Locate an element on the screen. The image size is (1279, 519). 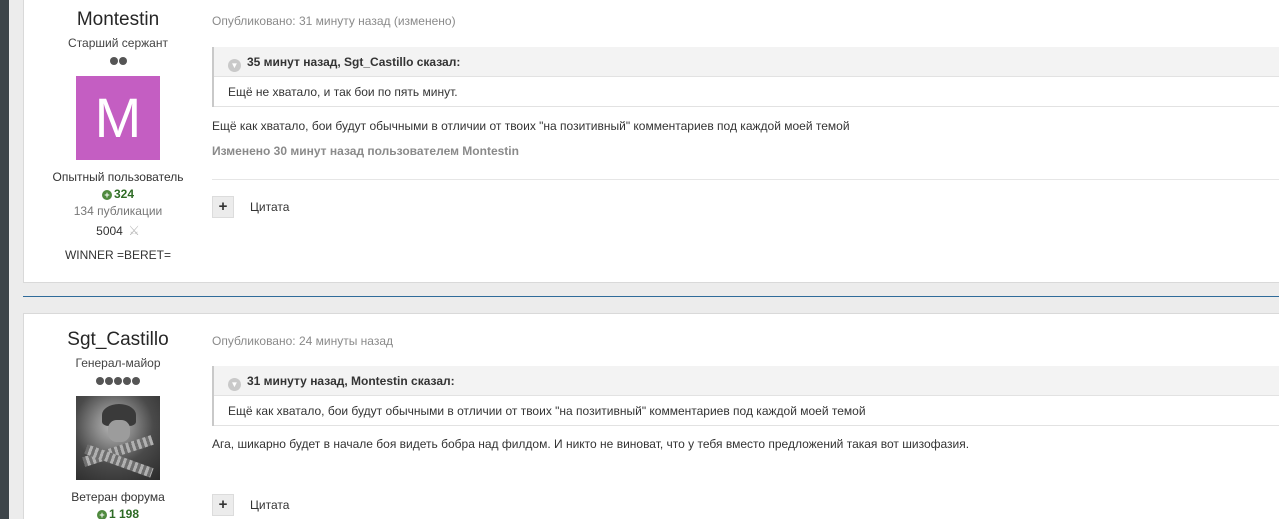
battles-count: 5004 ⚔ is located at coordinates (118, 231).